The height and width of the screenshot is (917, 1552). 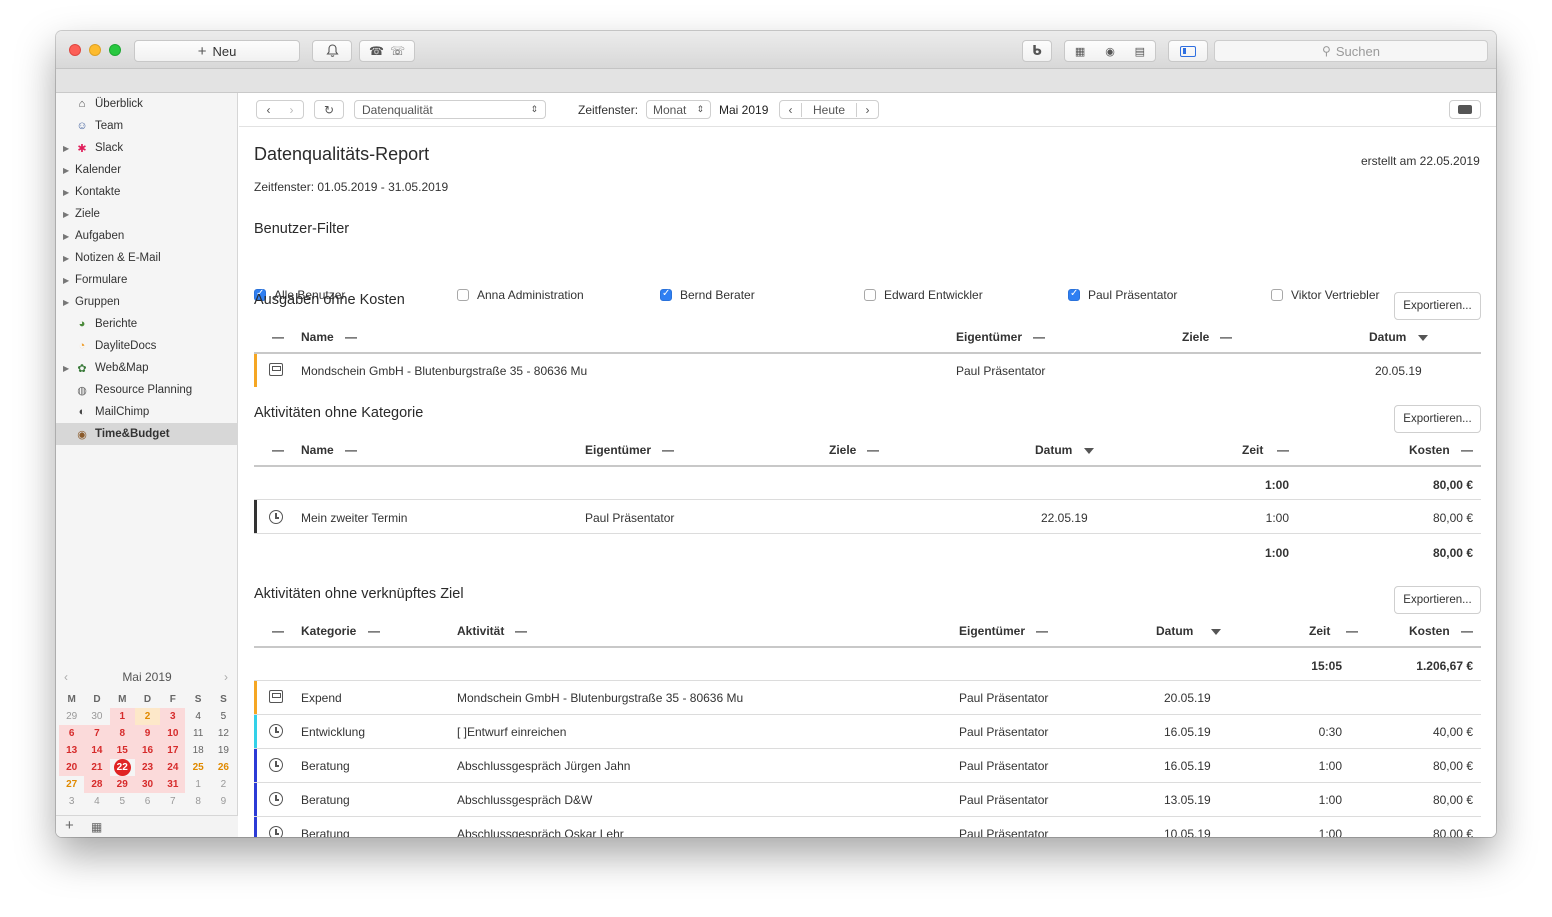 I want to click on sidebar-item--berblick: ⌂ Überblick, so click(x=147, y=104).